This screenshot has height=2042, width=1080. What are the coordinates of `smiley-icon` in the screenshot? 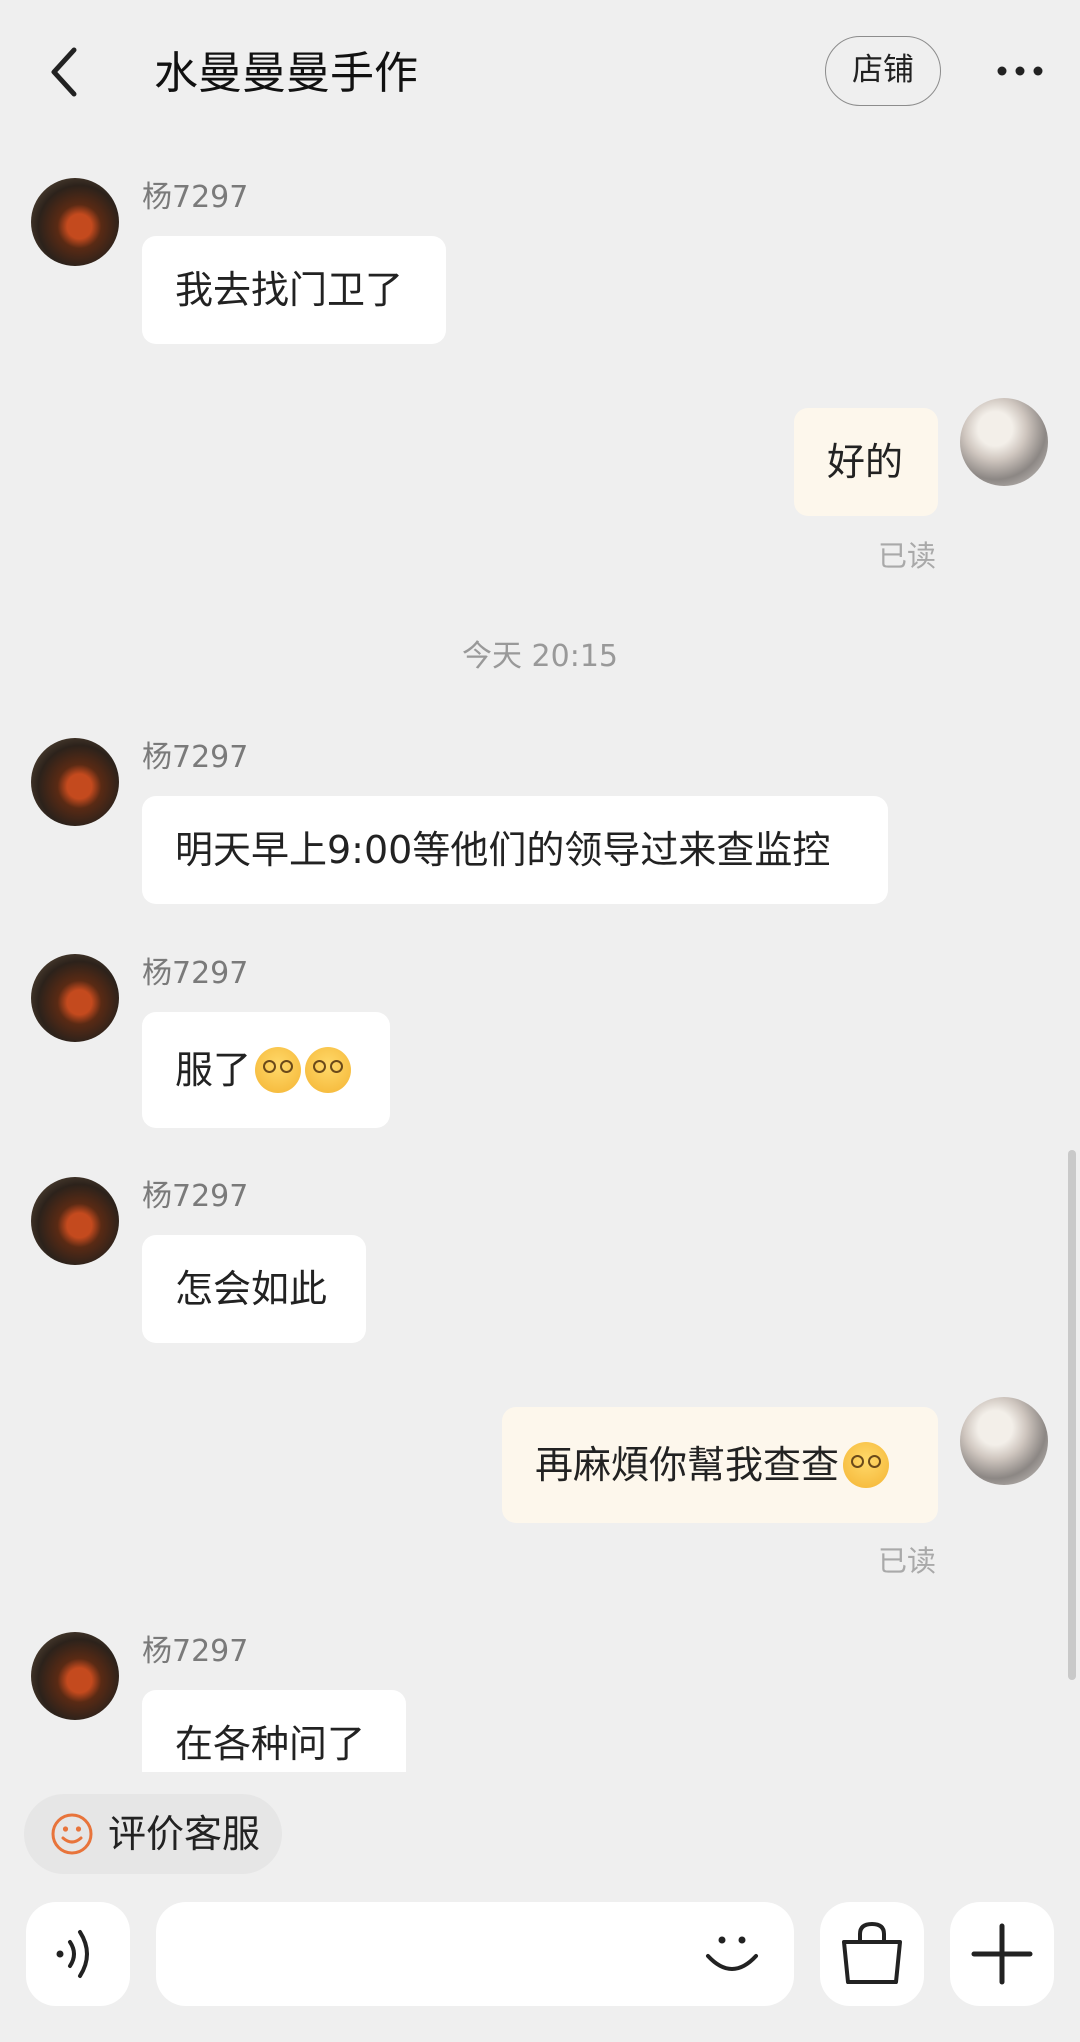 It's located at (72, 1834).